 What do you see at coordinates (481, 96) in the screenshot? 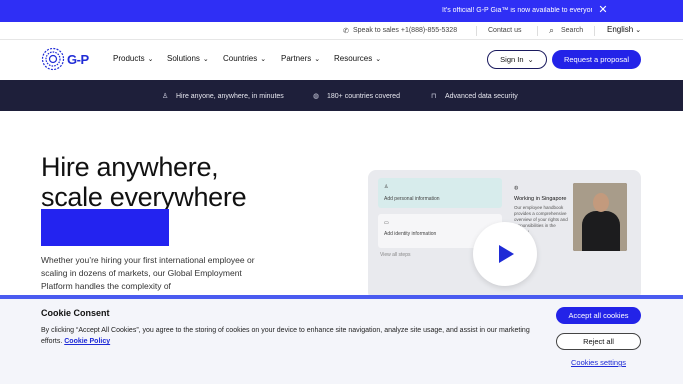
I see `feature-label: Advanced data security` at bounding box center [481, 96].